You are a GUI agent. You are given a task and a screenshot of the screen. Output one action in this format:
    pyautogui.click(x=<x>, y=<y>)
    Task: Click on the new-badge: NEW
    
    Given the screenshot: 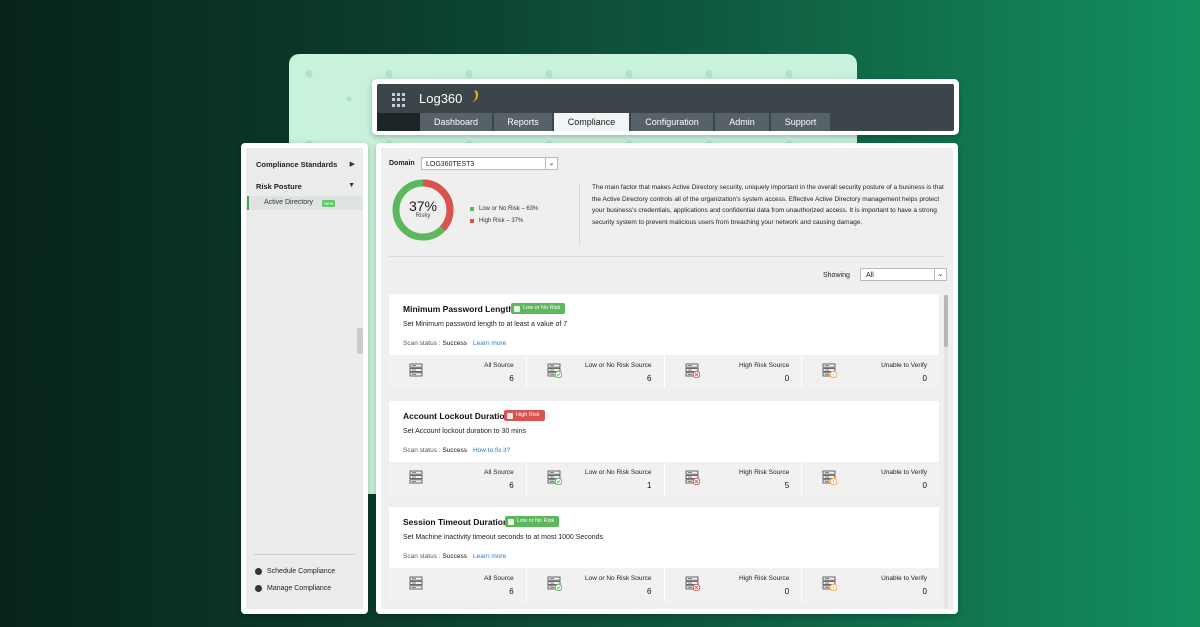 What is the action you would take?
    pyautogui.click(x=329, y=203)
    